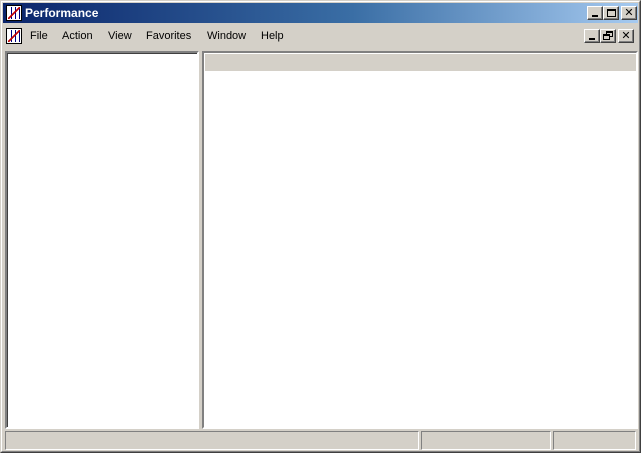 This screenshot has height=453, width=641. I want to click on menu-action: Action, so click(77, 36).